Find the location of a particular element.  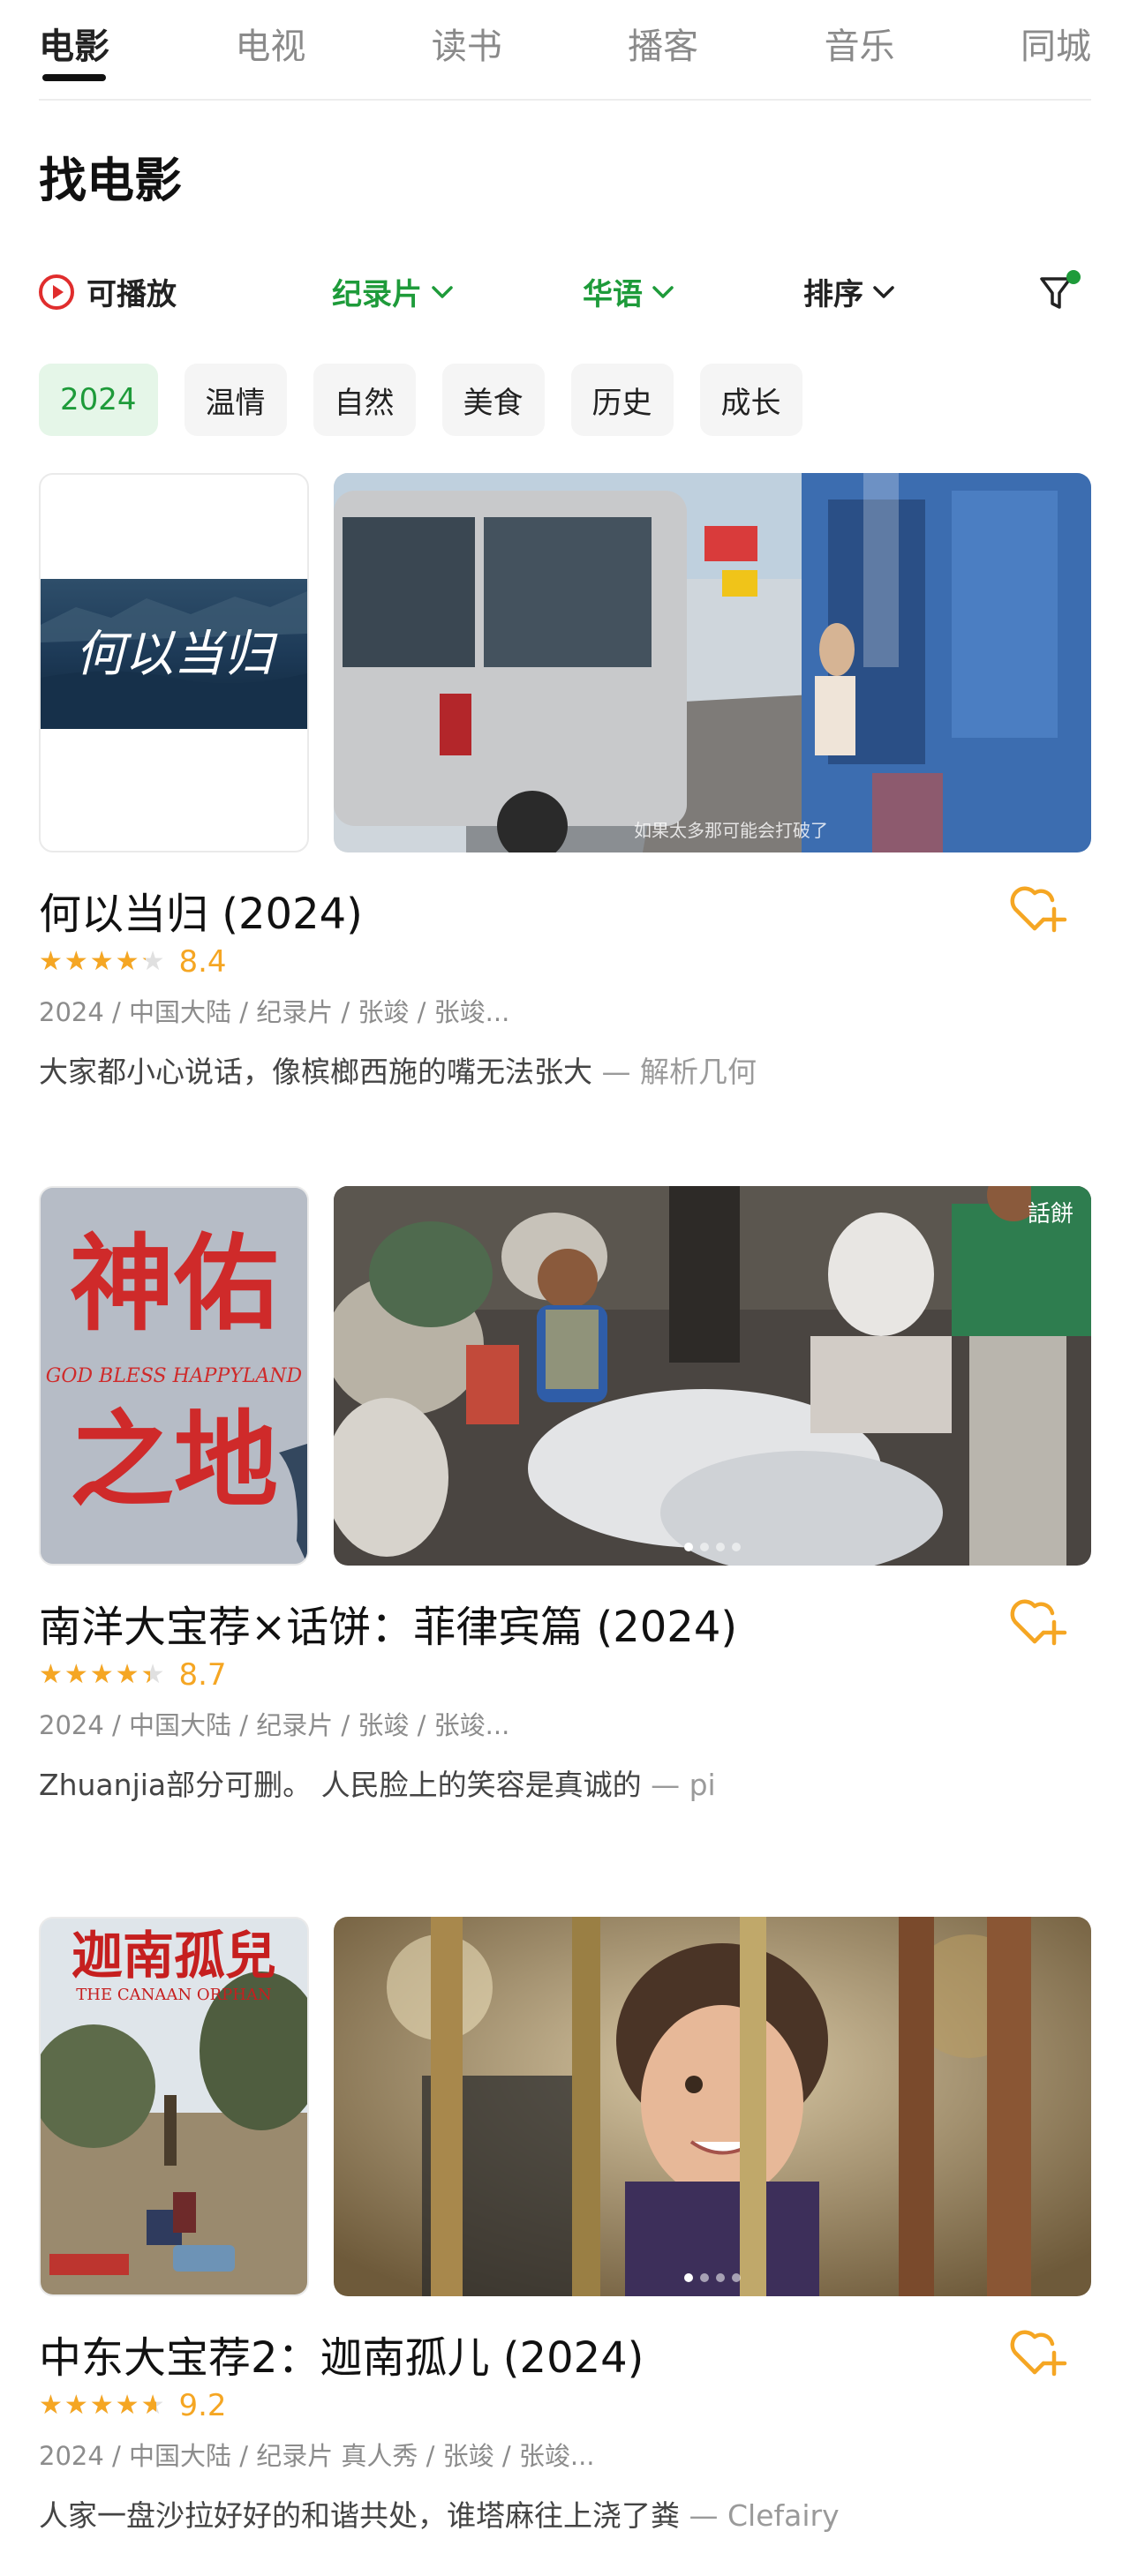

tab-tv: 电视 is located at coordinates (270, 40).